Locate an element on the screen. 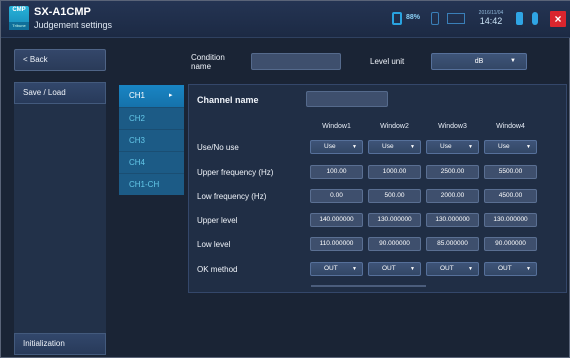 The width and height of the screenshot is (570, 358). sd-card-icon is located at coordinates (435, 18).